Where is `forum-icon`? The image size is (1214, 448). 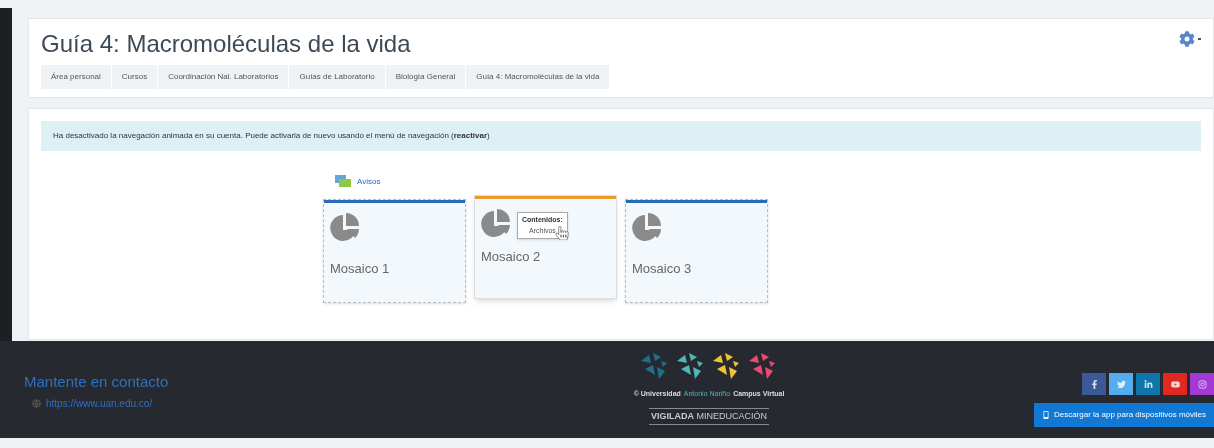
forum-icon is located at coordinates (343, 182).